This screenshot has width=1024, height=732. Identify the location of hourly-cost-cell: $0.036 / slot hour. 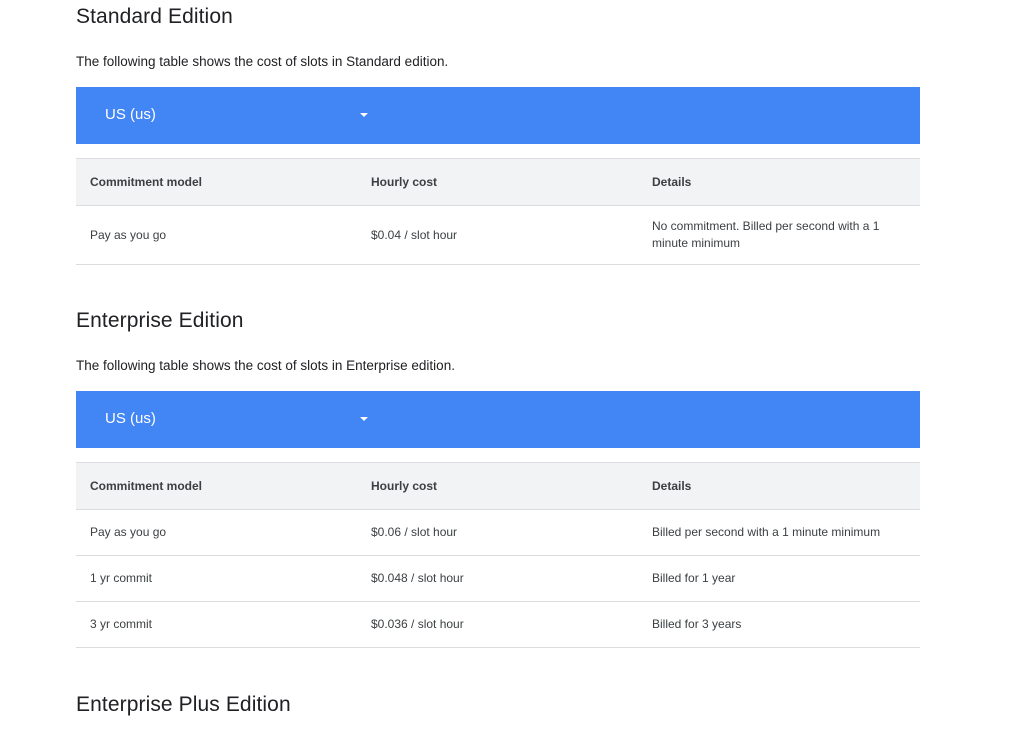
(497, 624).